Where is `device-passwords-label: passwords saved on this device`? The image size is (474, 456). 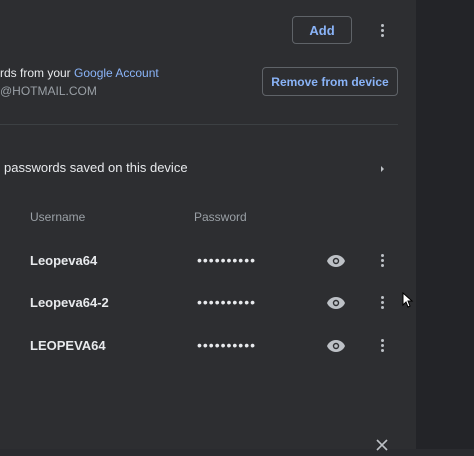 device-passwords-label: passwords saved on this device is located at coordinates (96, 167).